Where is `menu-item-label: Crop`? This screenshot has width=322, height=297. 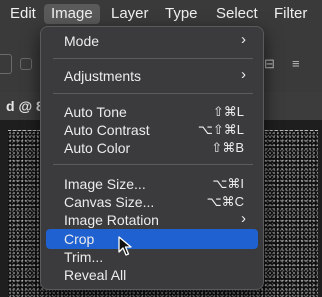 menu-item-label: Crop is located at coordinates (79, 239).